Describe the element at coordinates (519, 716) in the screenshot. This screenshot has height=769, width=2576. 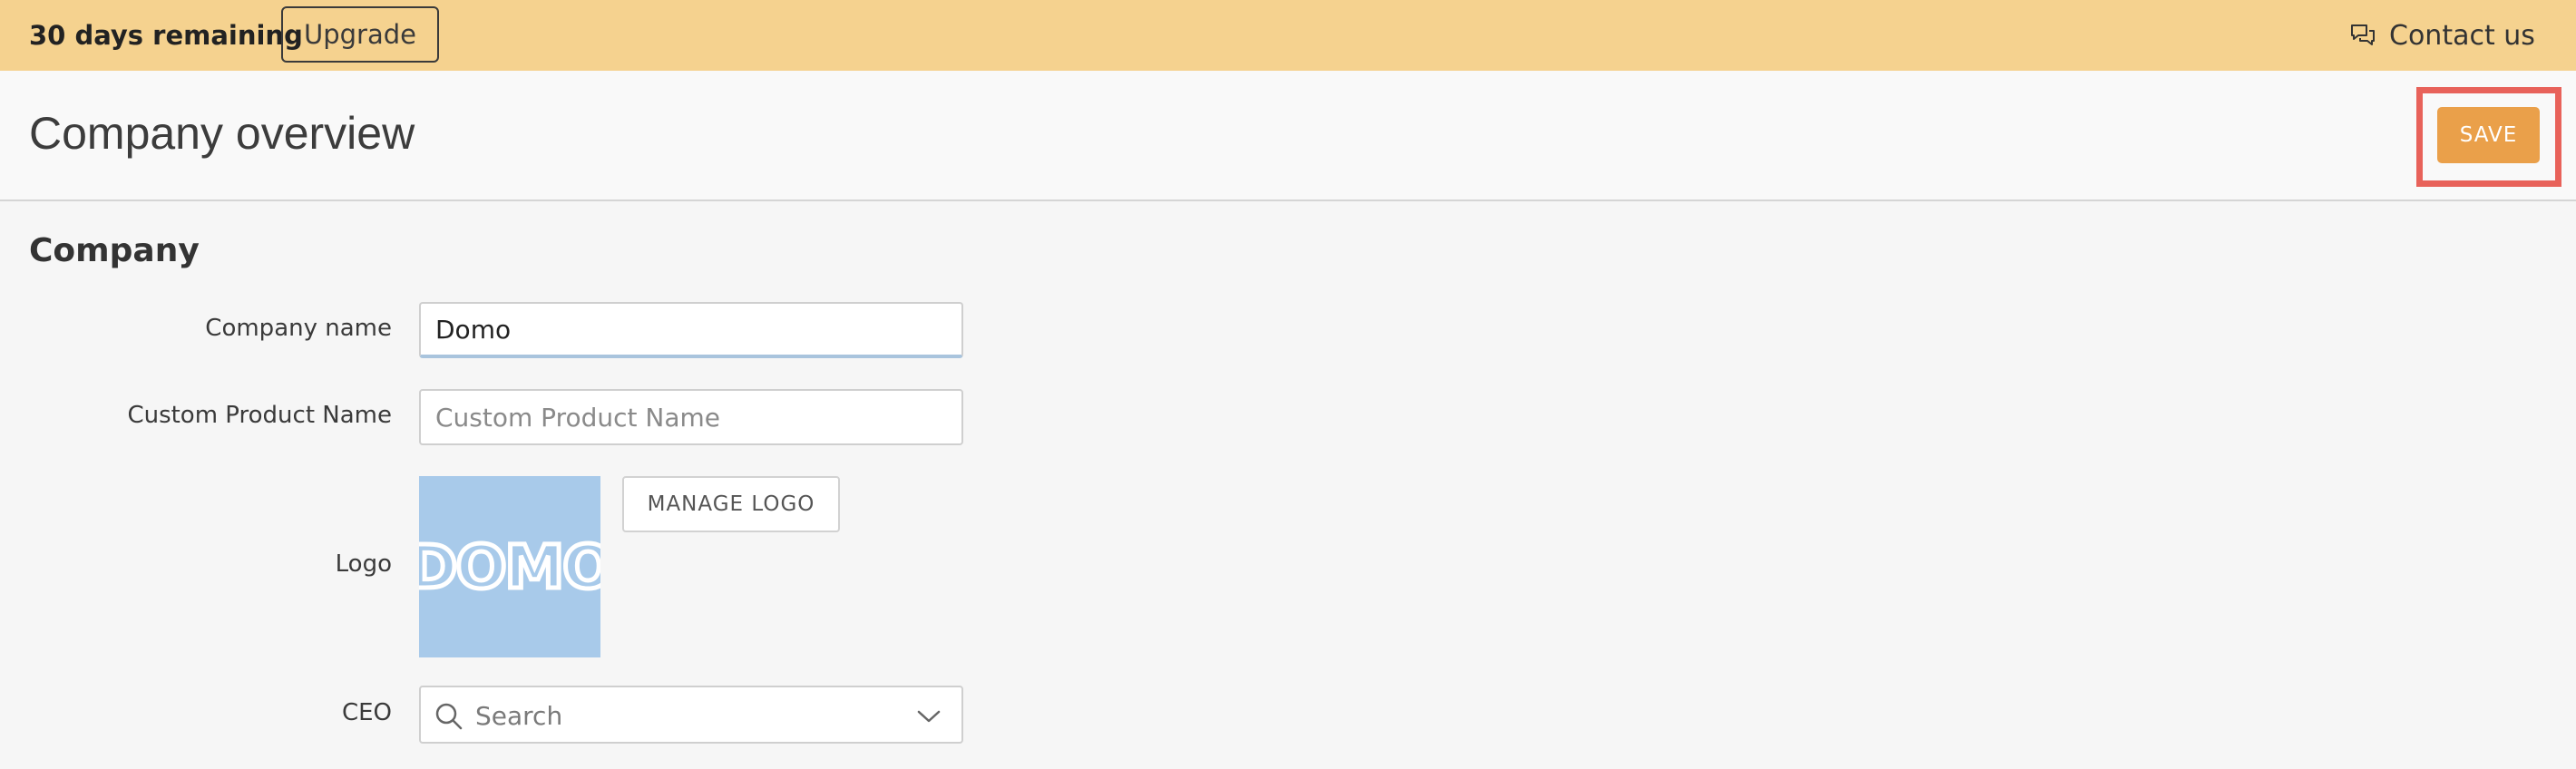
I see `ceo-search-placeholder: Search` at that location.